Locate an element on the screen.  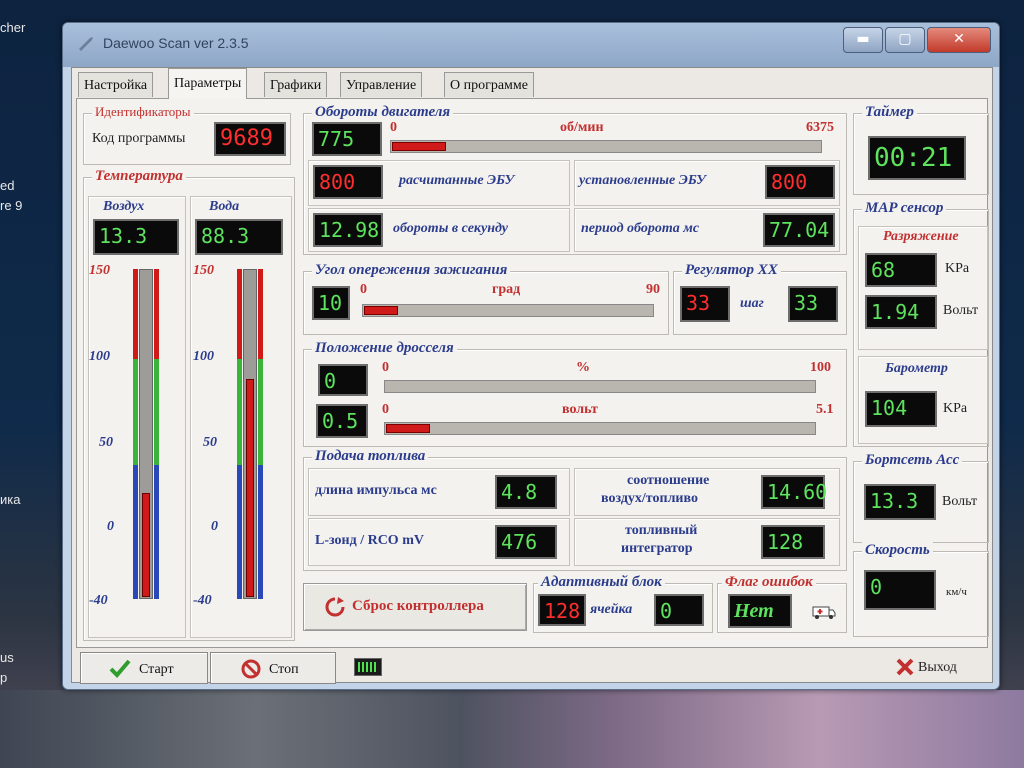
battery-display: 13.3 is located at coordinates (900, 502).